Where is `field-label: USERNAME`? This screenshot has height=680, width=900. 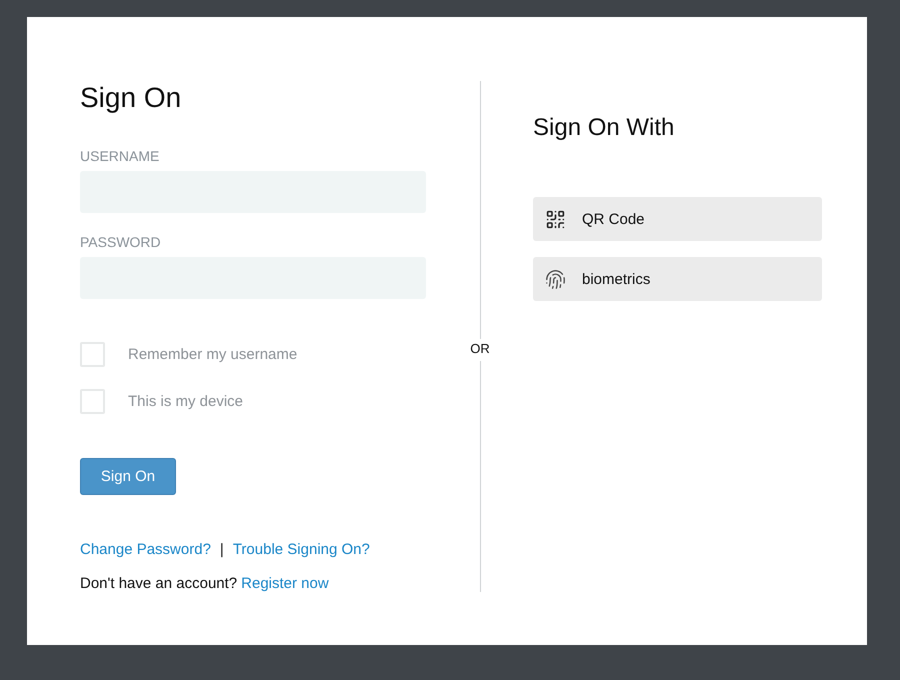 field-label: USERNAME is located at coordinates (120, 156).